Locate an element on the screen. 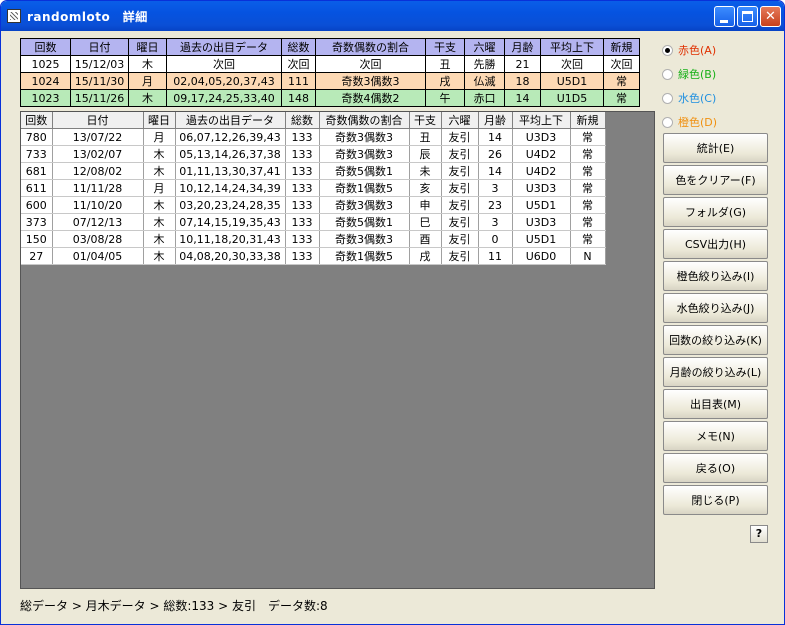 The width and height of the screenshot is (785, 625). action-button: 橙色絞り込み(I) is located at coordinates (715, 276).